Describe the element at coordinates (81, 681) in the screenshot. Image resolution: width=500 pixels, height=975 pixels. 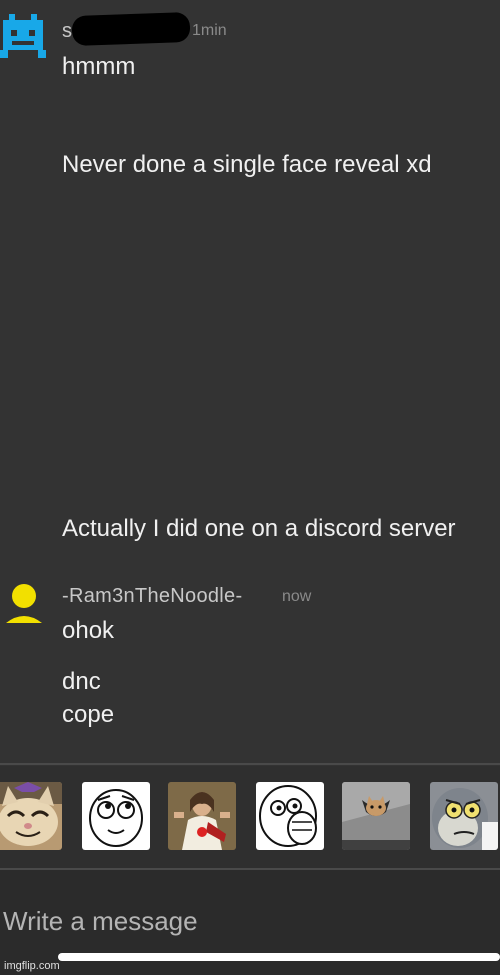
I see `message-text: dnc` at that location.